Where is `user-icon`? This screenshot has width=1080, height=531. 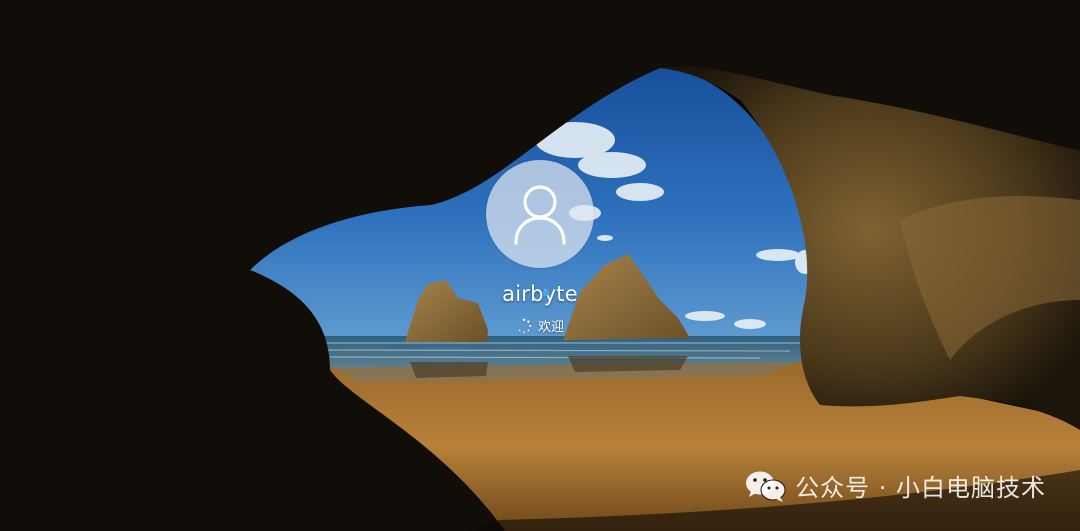
user-icon is located at coordinates (540, 215).